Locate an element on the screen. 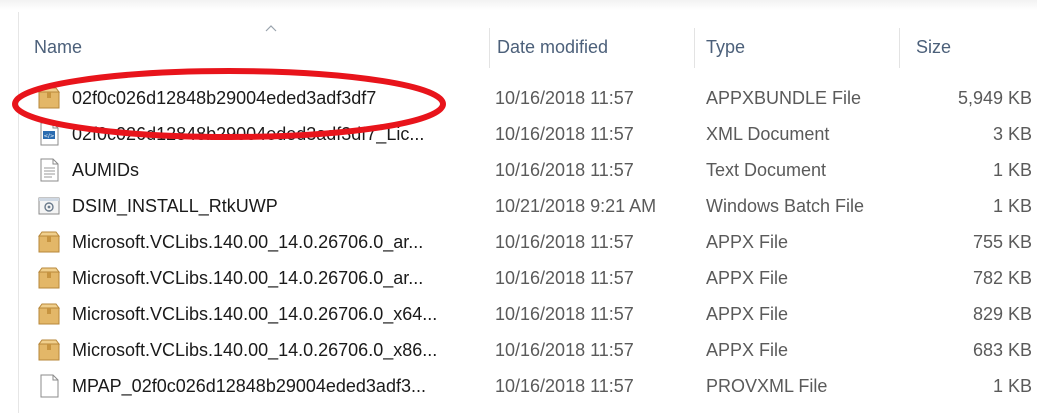 The height and width of the screenshot is (413, 1037). column-header-date-modified: Date modified is located at coordinates (592, 45).